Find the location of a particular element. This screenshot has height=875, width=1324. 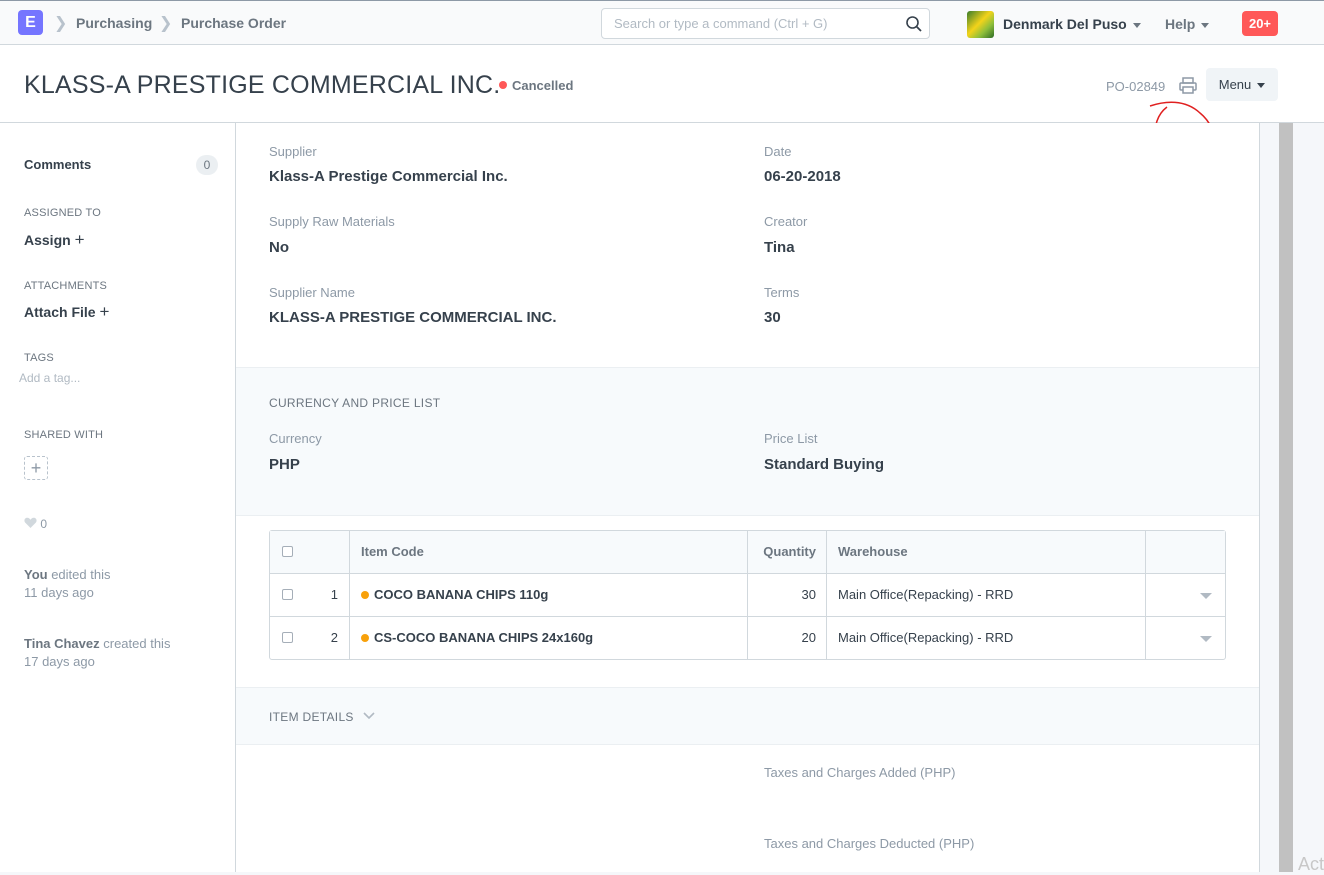

scrollbar is located at coordinates (1286, 497).